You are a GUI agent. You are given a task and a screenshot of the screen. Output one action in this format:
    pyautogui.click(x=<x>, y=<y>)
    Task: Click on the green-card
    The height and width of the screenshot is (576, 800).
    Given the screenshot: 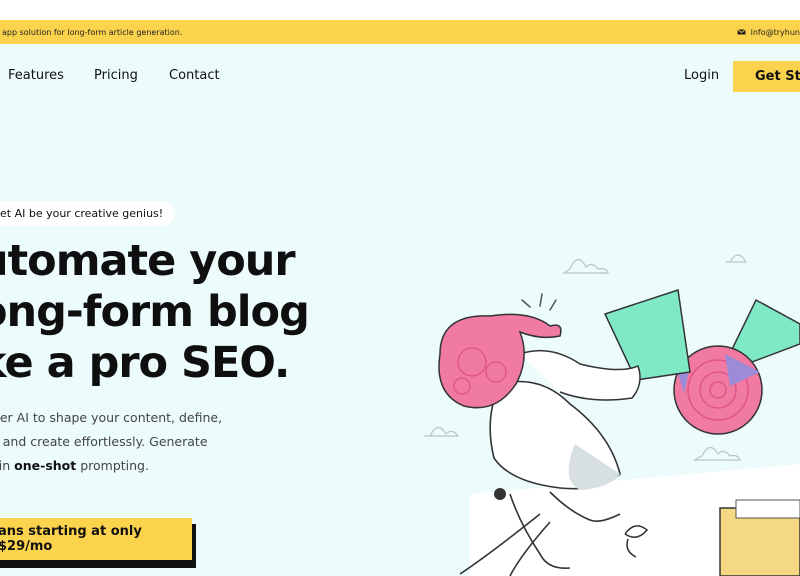 What is the action you would take?
    pyautogui.click(x=647, y=335)
    